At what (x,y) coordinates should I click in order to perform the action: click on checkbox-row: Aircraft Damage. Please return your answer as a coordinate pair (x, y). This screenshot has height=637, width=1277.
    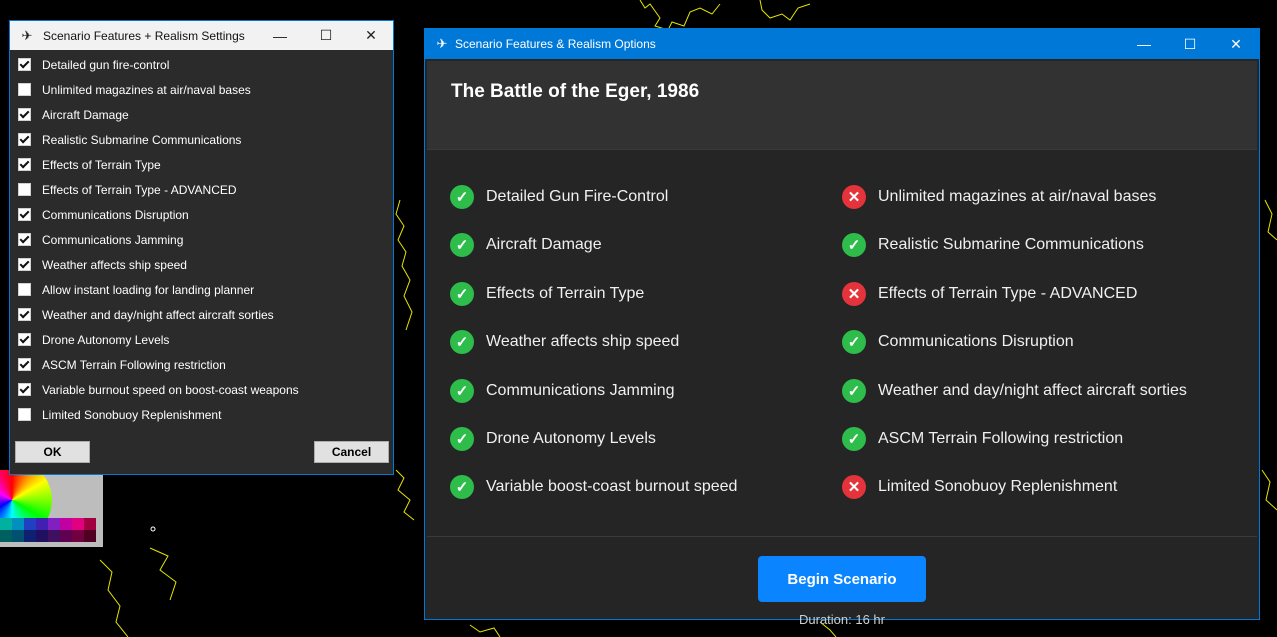
    Looking at the image, I should click on (201, 114).